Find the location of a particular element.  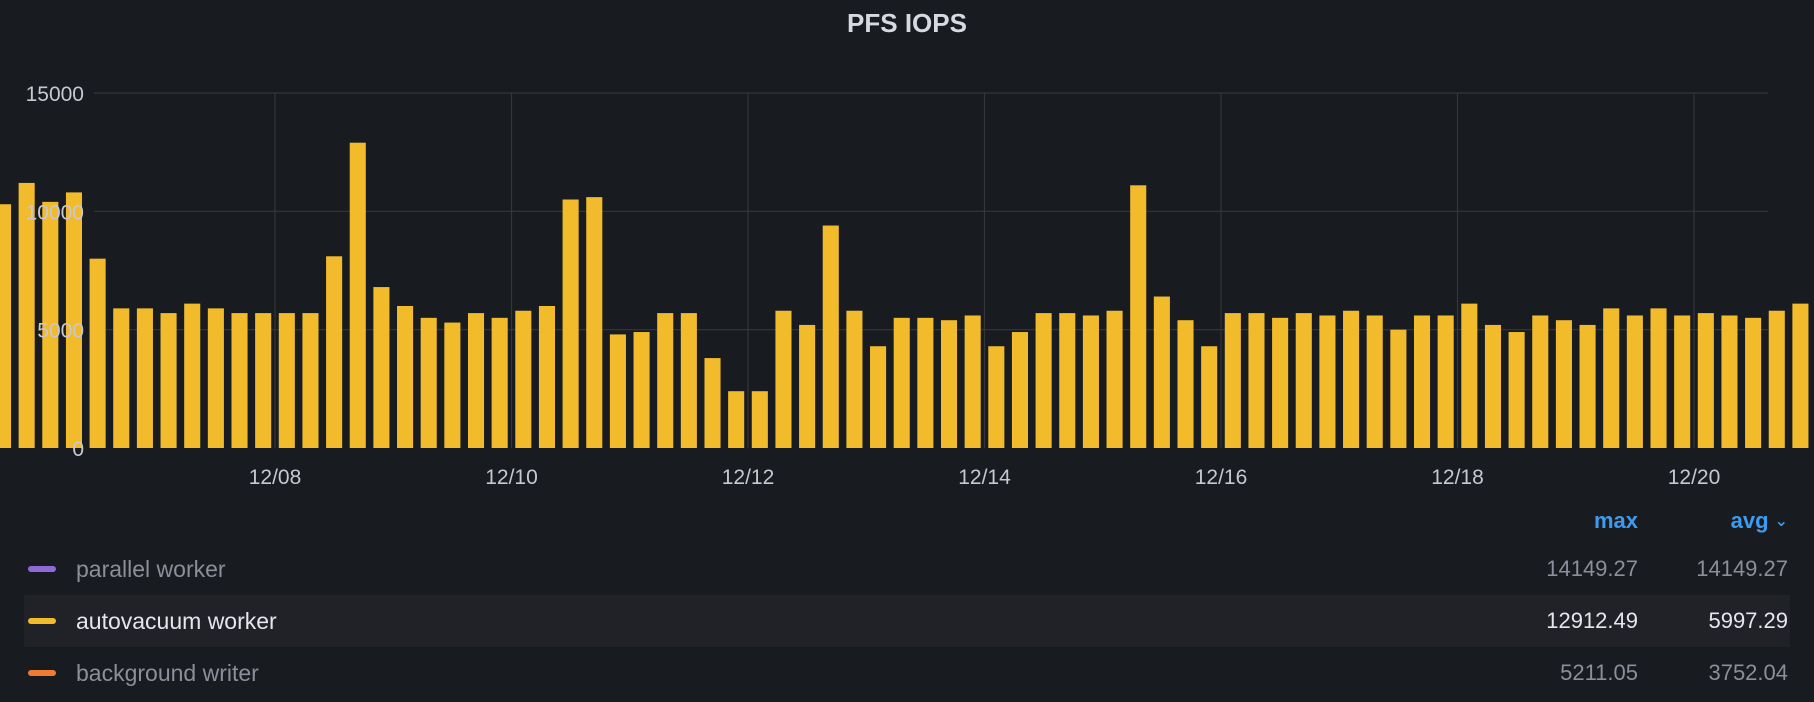

legend-max-value: 5211.05 is located at coordinates (1599, 672).